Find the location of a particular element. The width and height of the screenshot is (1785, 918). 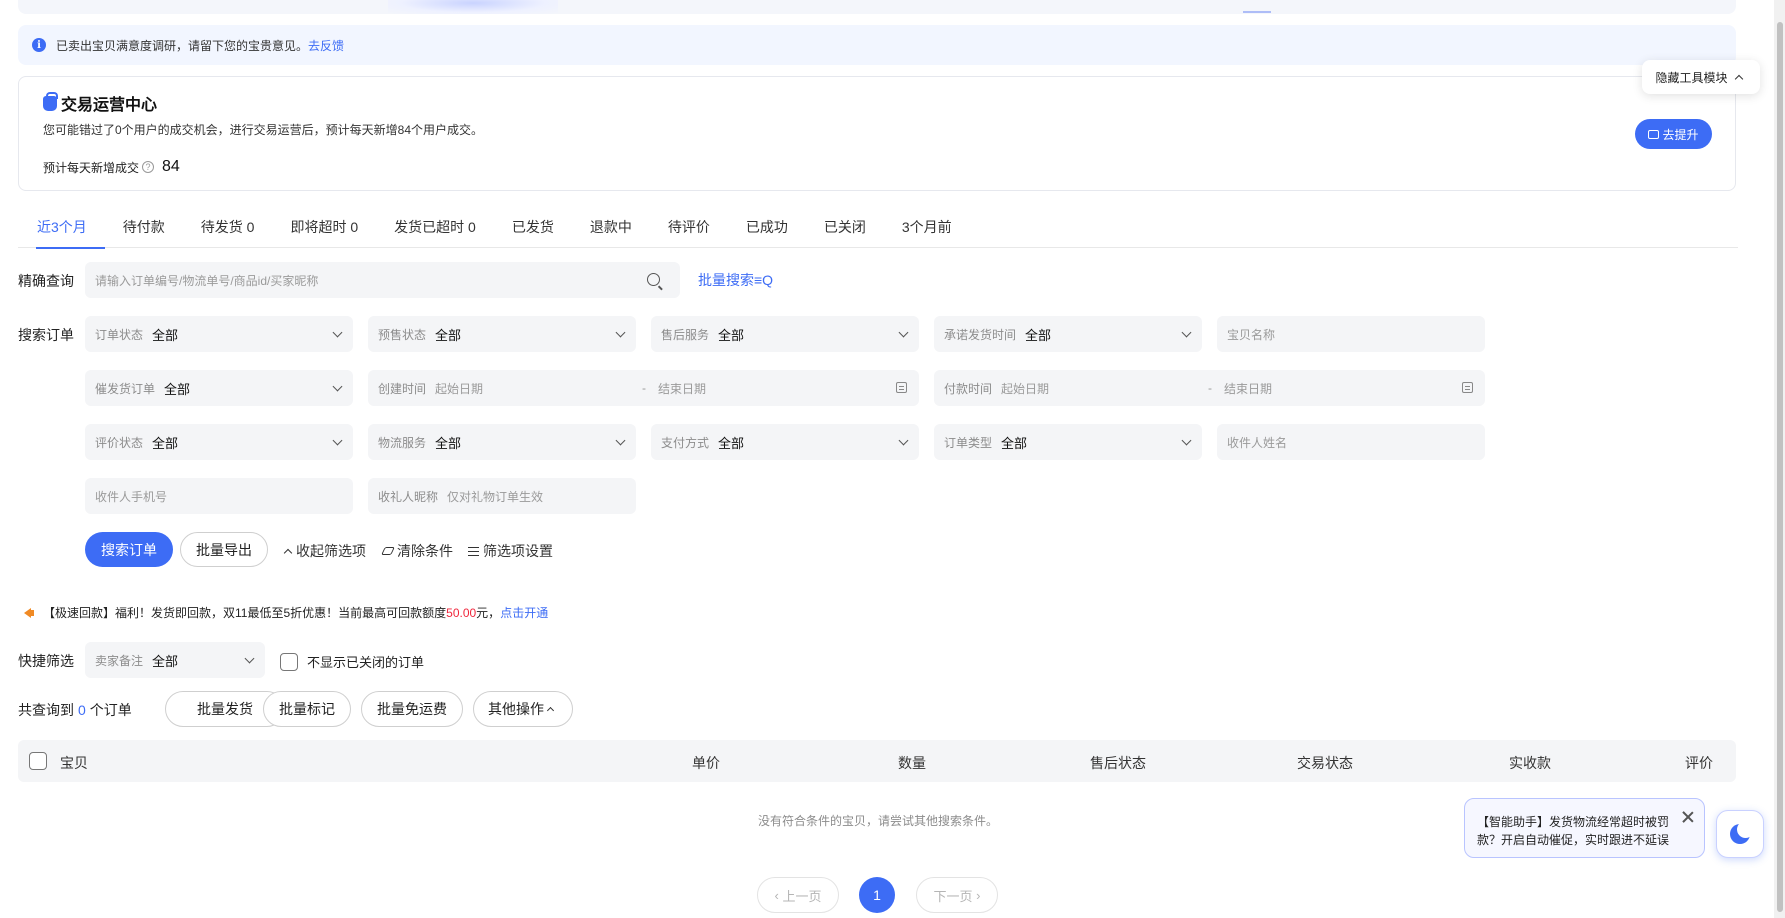

pay-time-label: 付款时间 is located at coordinates (968, 388).